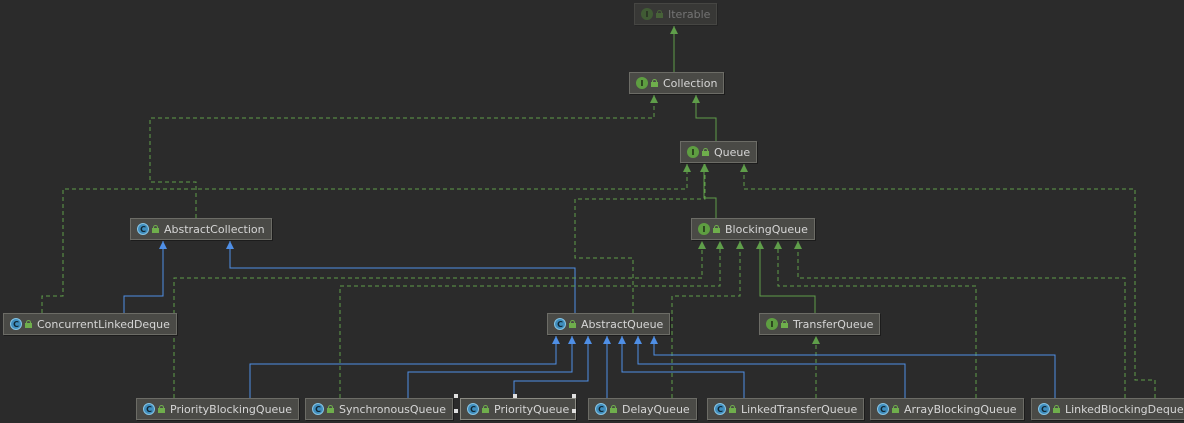 Image resolution: width=1184 pixels, height=423 pixels. Describe the element at coordinates (833, 324) in the screenshot. I see `node-label: TransferQueue` at that location.